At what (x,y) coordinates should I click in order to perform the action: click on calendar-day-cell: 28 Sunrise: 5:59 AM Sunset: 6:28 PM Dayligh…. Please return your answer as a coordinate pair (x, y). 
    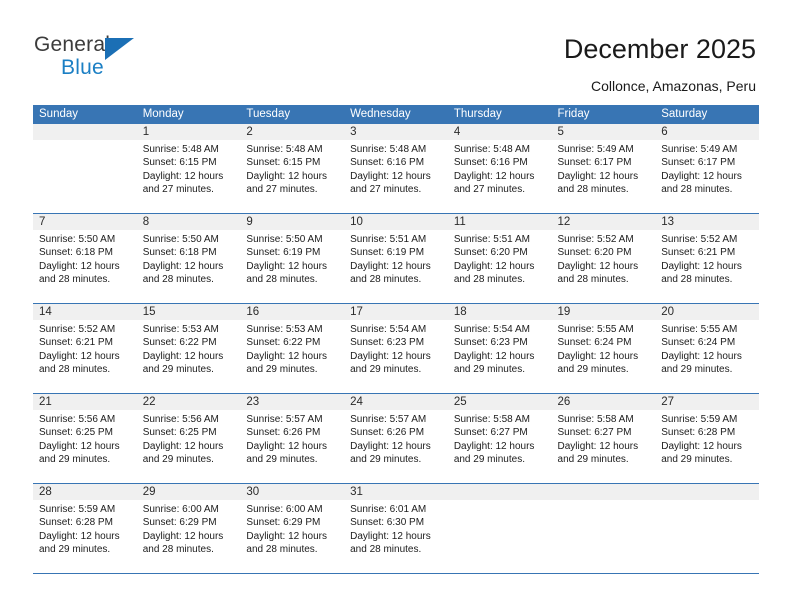
    Looking at the image, I should click on (85, 528).